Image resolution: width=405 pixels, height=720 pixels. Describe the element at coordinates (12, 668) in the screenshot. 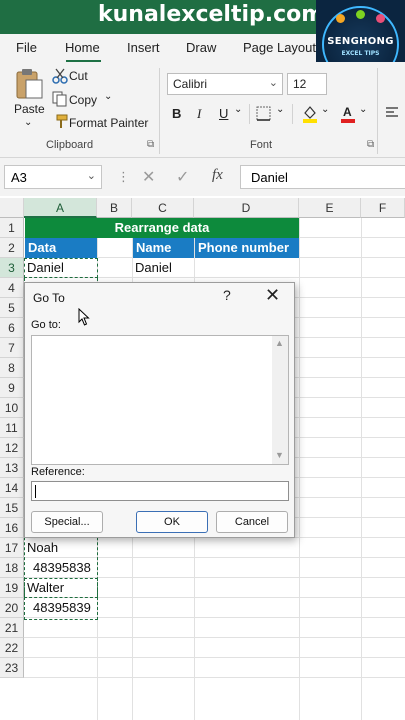

I see `row-header-23: 23` at that location.